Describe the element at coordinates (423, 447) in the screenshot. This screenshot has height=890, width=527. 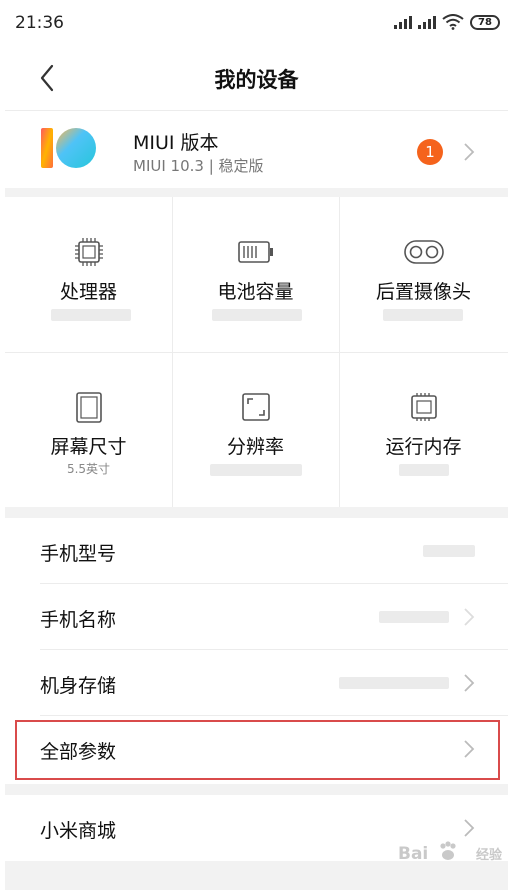
I see `spec-label: 运行内存` at that location.